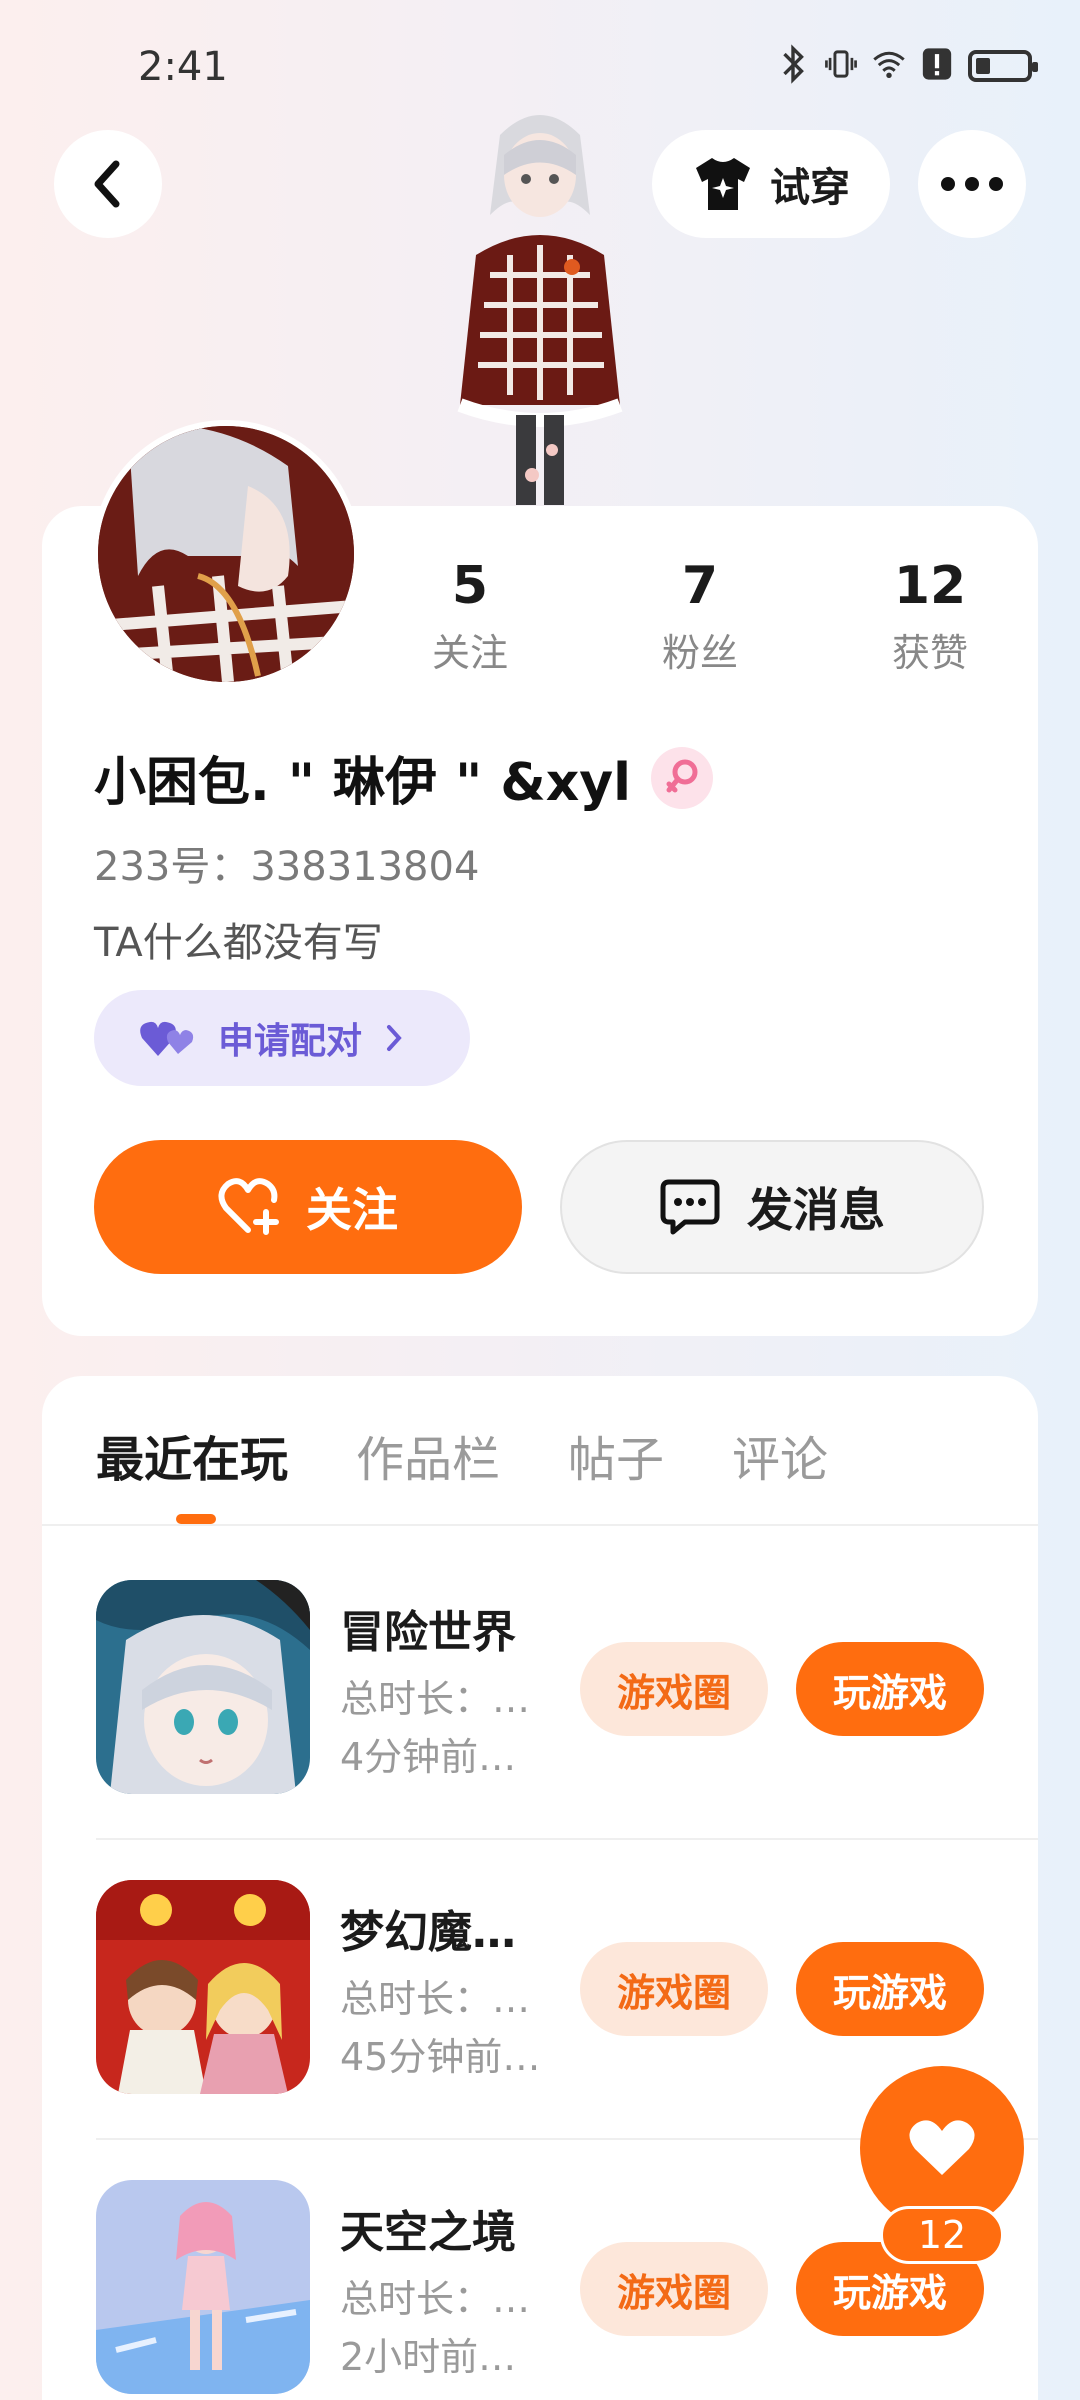  I want to click on avatar, so click(226, 554).